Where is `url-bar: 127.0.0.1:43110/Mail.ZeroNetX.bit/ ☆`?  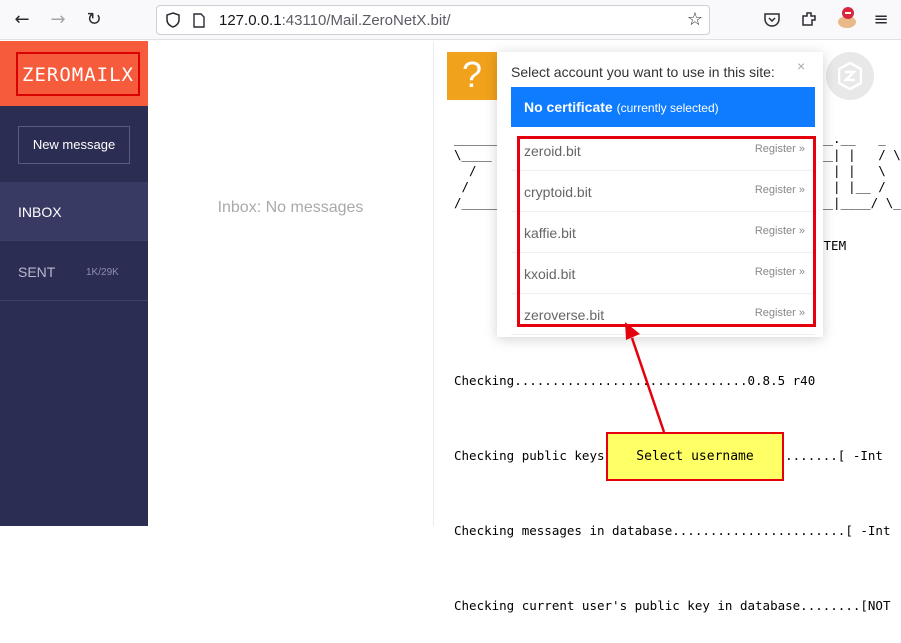
url-bar: 127.0.0.1:43110/Mail.ZeroNetX.bit/ ☆ is located at coordinates (433, 20).